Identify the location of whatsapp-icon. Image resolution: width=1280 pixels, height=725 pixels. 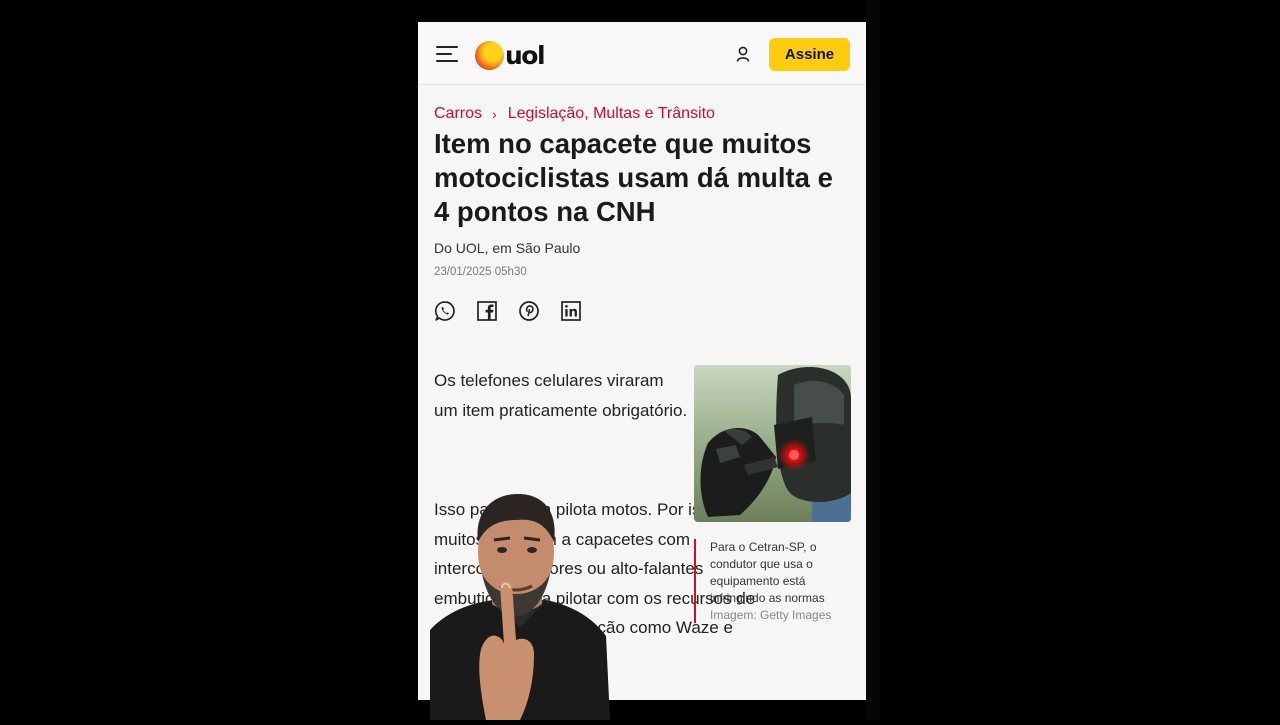
(445, 311).